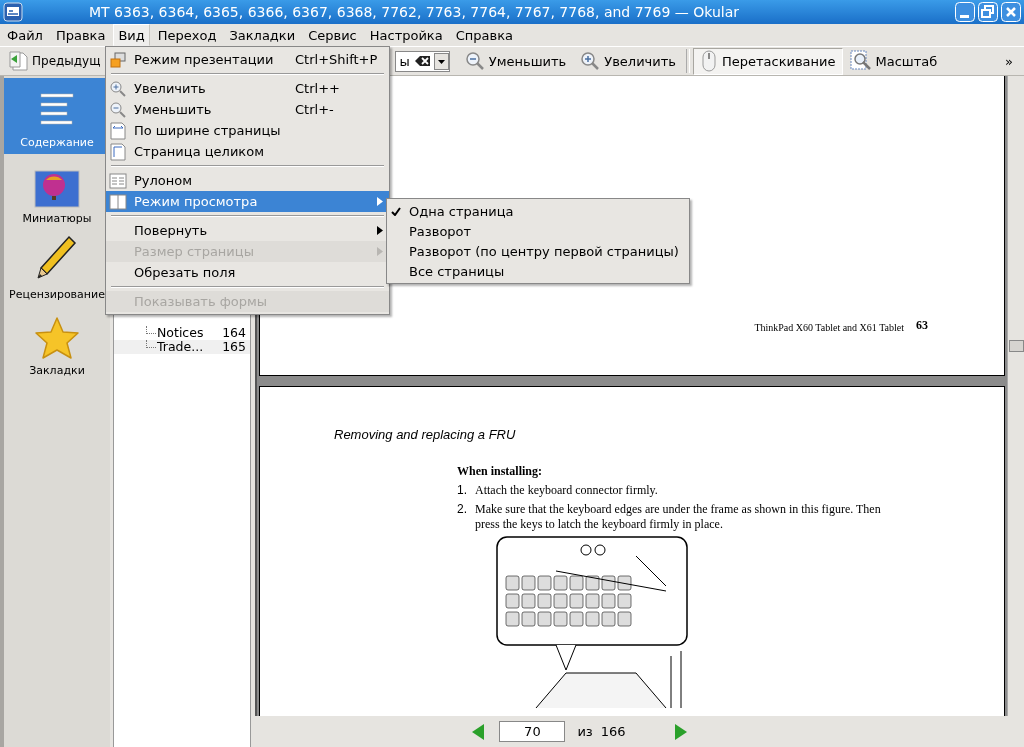 The height and width of the screenshot is (747, 1024). Describe the element at coordinates (54, 61) in the screenshot. I see `toolbar-button: Предыдущ` at that location.